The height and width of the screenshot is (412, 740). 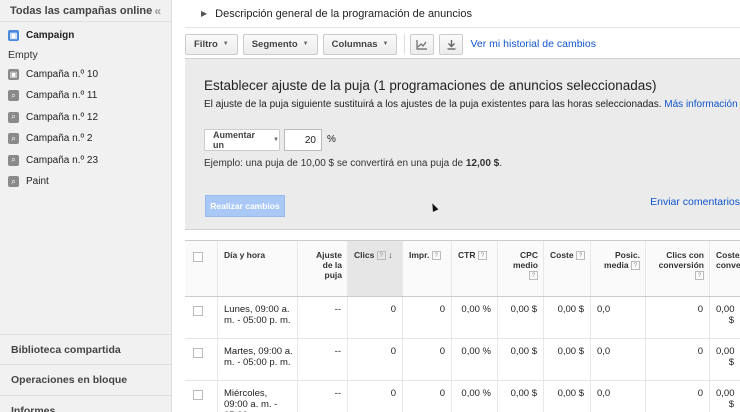 What do you see at coordinates (201, 268) in the screenshot?
I see `select-all-cell` at bounding box center [201, 268].